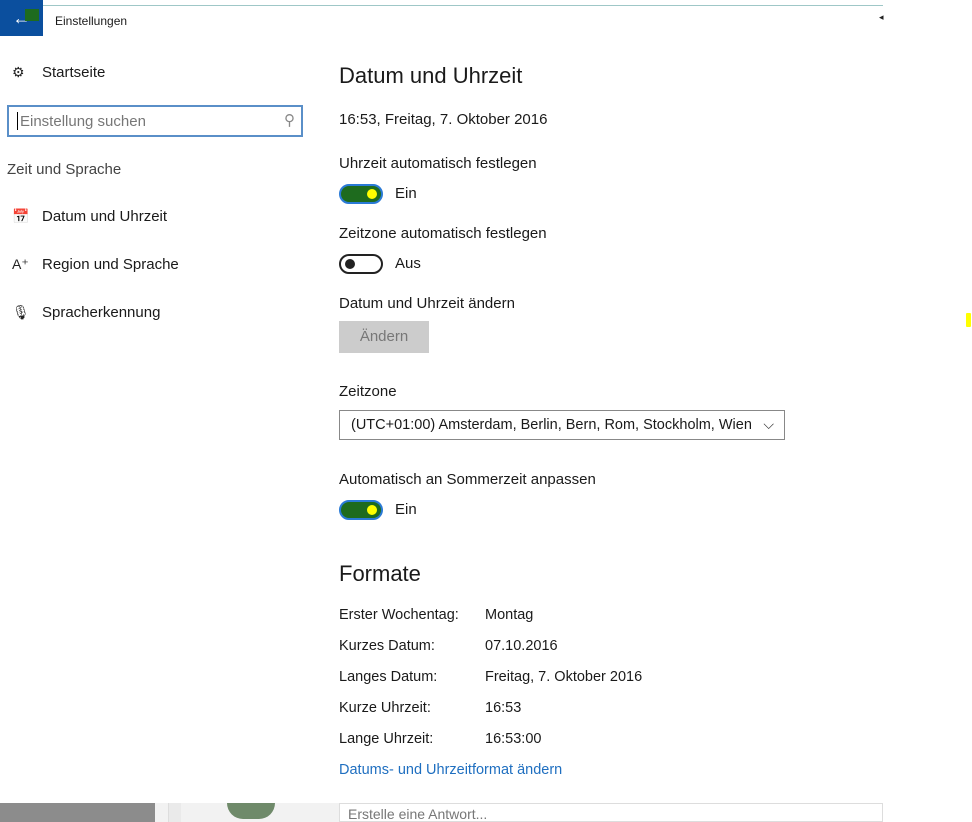 Image resolution: width=972 pixels, height=822 pixels. I want to click on format-value: 07.10.2016, so click(521, 646).